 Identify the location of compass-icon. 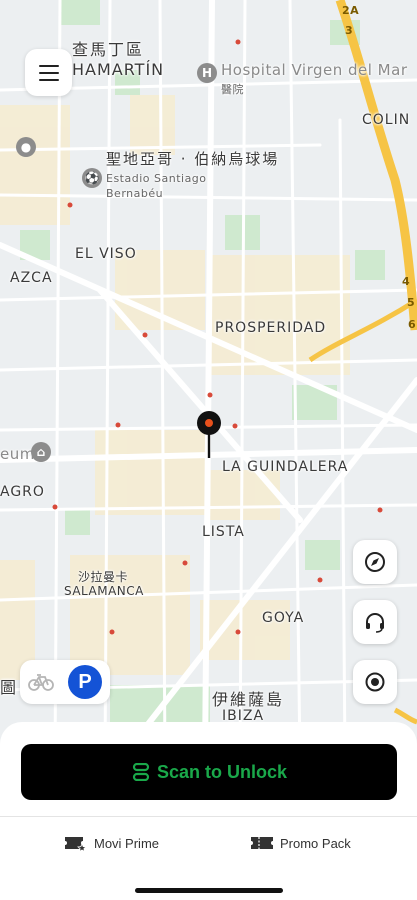
(375, 562).